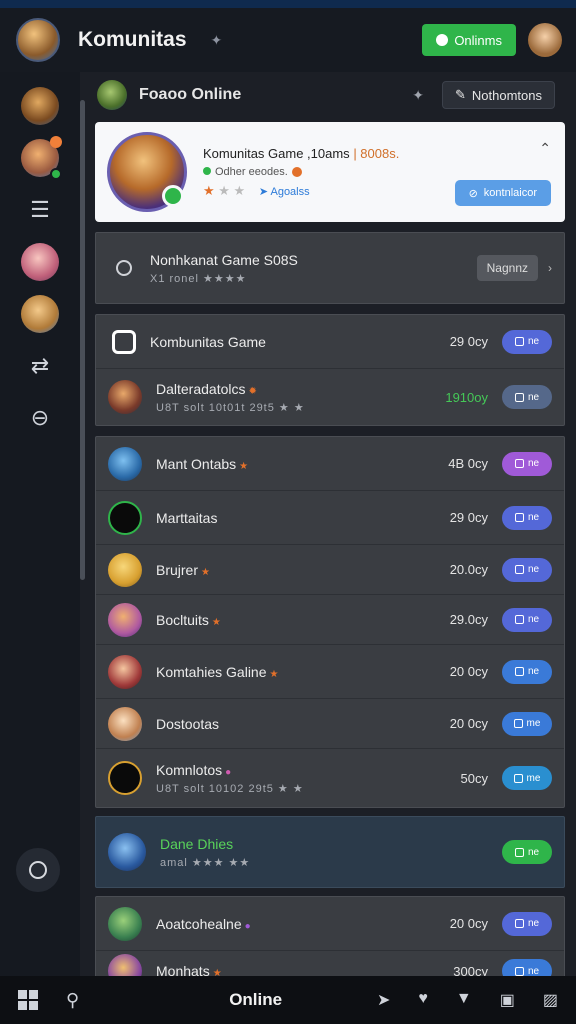  What do you see at coordinates (188, 723) in the screenshot?
I see `list-item-name: Dostootas` at bounding box center [188, 723].